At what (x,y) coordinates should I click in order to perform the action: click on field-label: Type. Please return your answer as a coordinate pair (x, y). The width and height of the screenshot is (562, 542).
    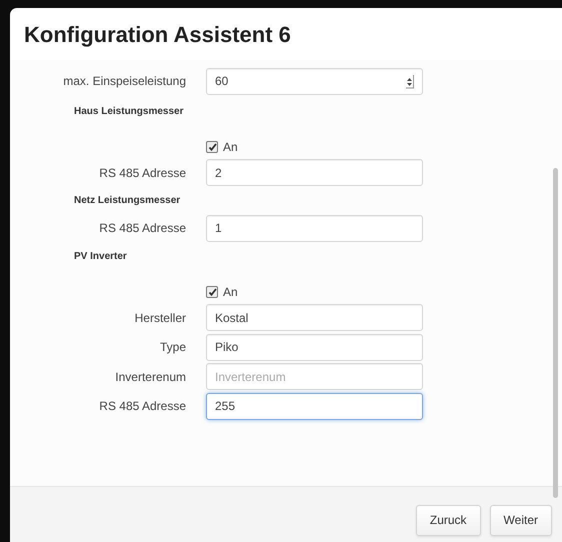
    Looking at the image, I should click on (172, 347).